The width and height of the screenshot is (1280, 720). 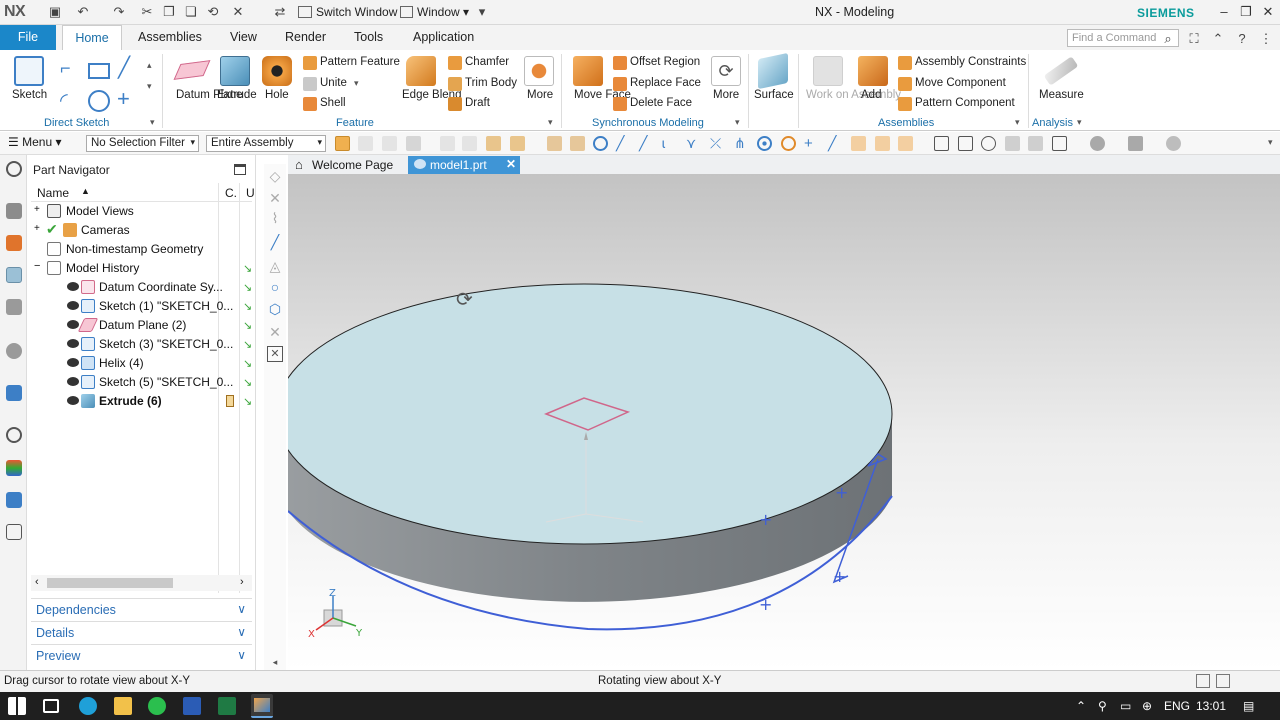 I want to click on shell-button: Shell, so click(x=333, y=103).